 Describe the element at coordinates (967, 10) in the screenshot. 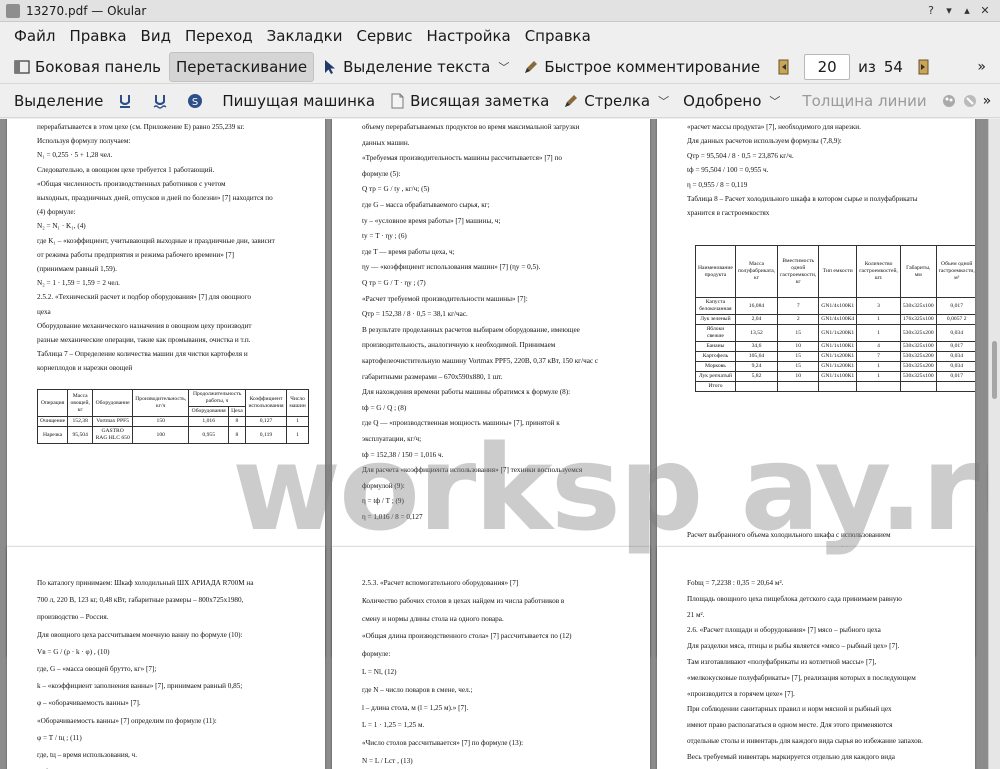

I see `maximize-window-button: ▴` at that location.